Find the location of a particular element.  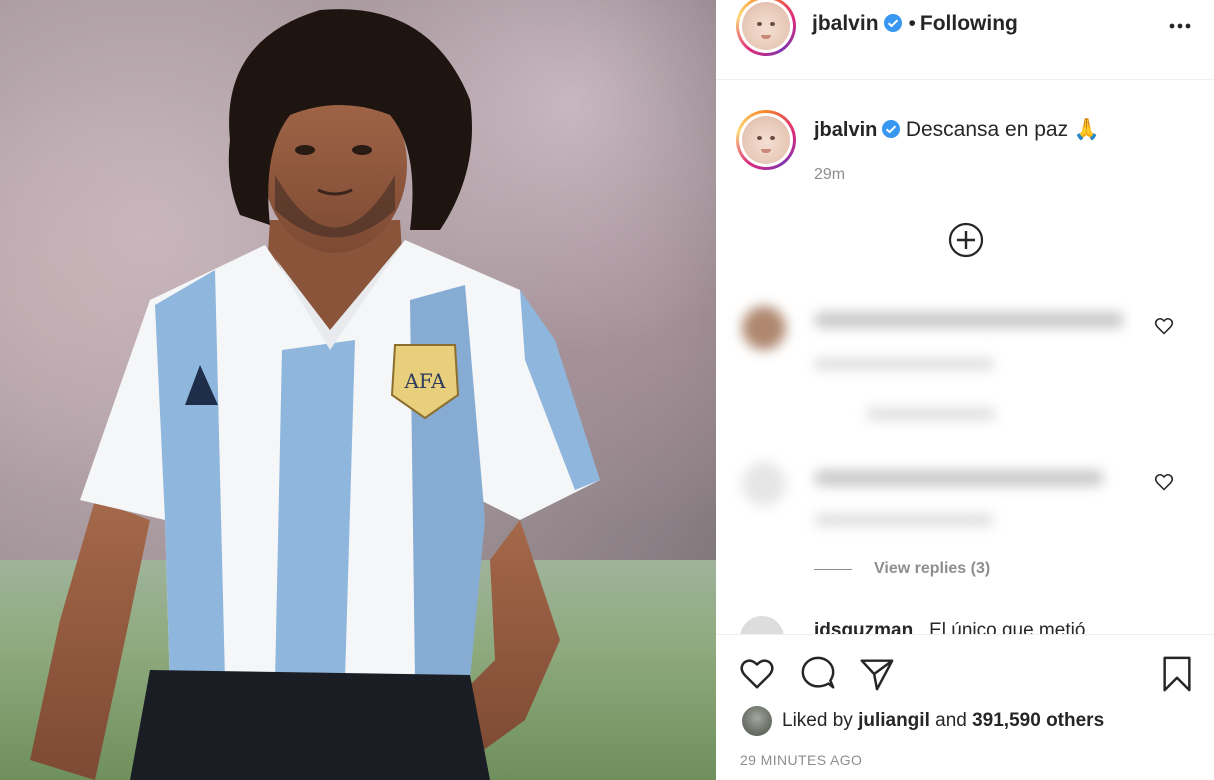

replies-divider-line is located at coordinates (833, 569).